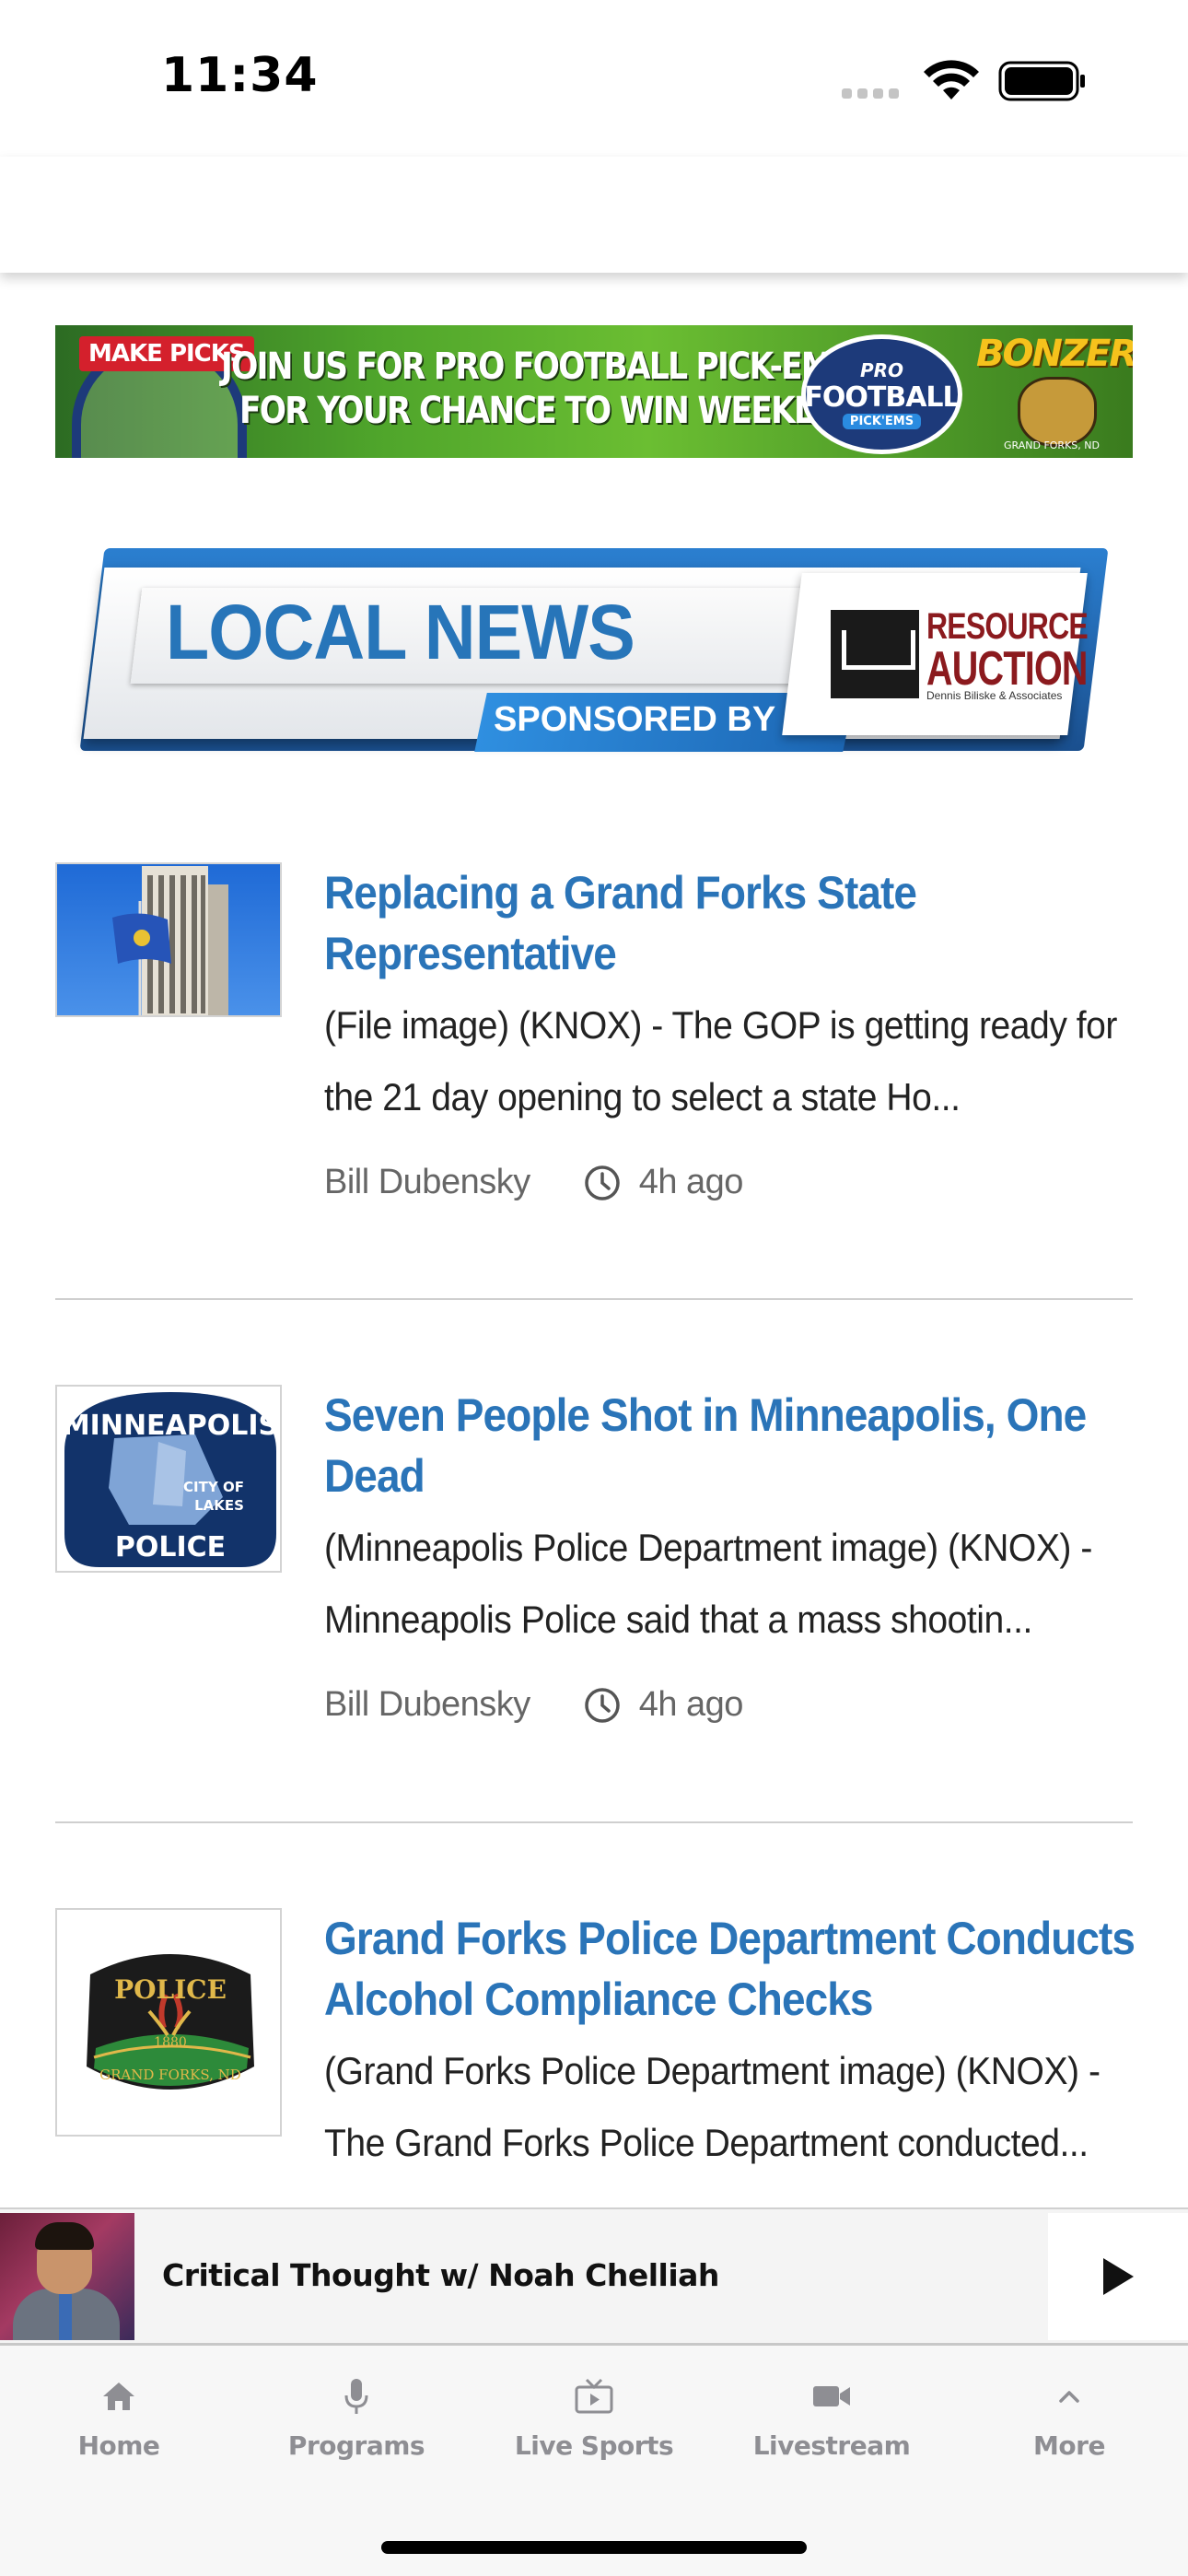 This screenshot has height=2576, width=1188. What do you see at coordinates (635, 720) in the screenshot?
I see `sponsored-by-label: SPONSORED BY` at bounding box center [635, 720].